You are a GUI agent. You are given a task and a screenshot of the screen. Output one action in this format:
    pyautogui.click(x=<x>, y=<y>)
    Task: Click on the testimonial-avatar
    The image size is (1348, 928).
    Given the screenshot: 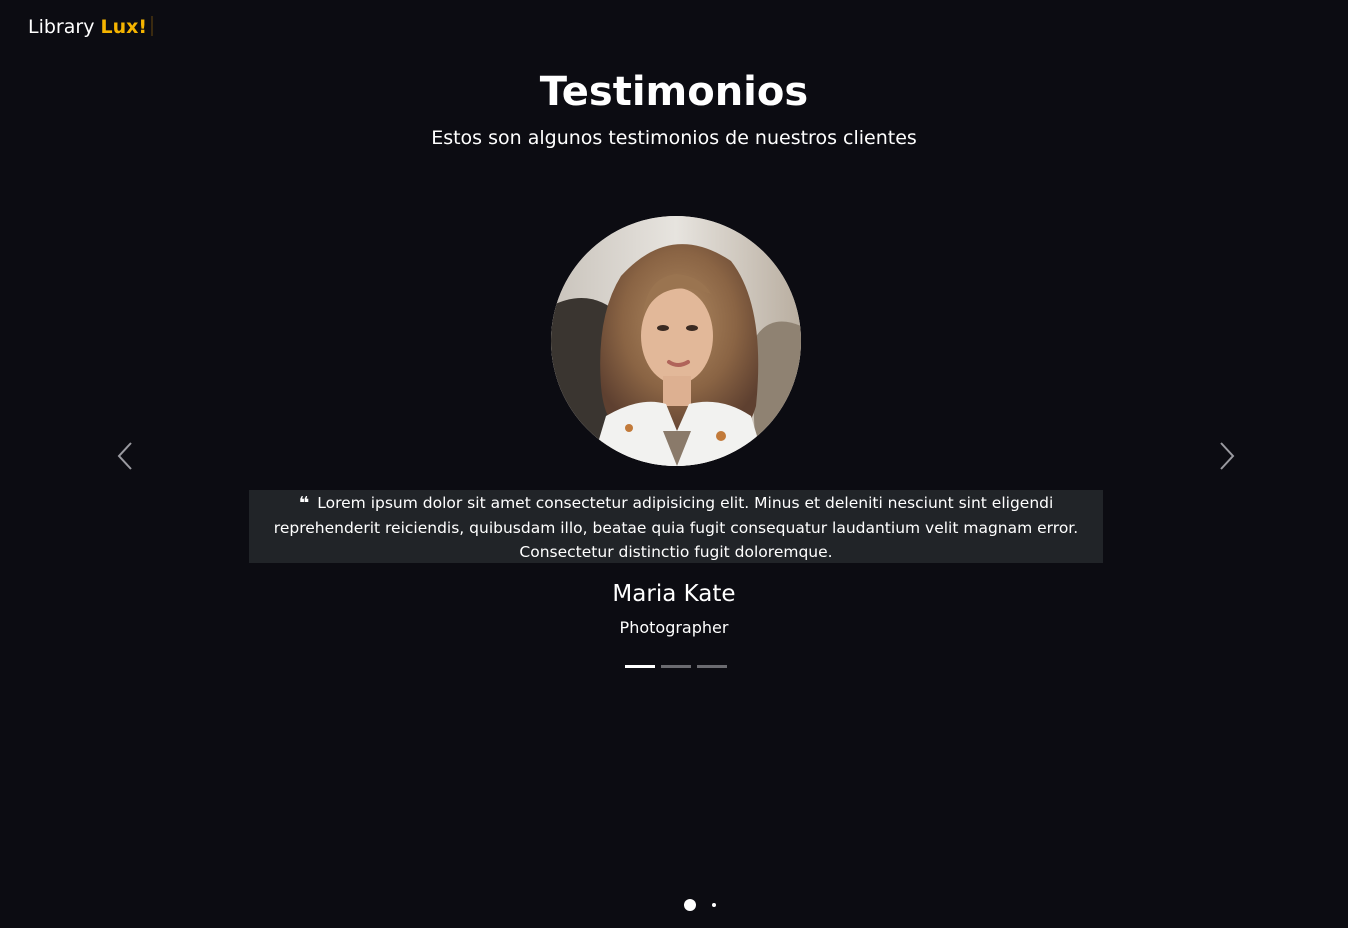 What is the action you would take?
    pyautogui.click(x=676, y=341)
    